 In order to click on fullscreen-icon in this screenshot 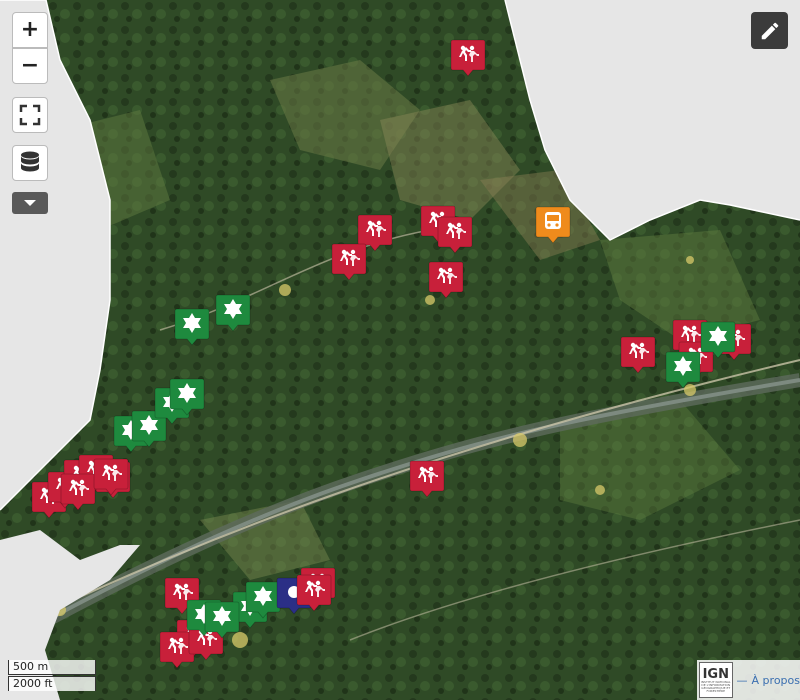, I will do `click(30, 115)`.